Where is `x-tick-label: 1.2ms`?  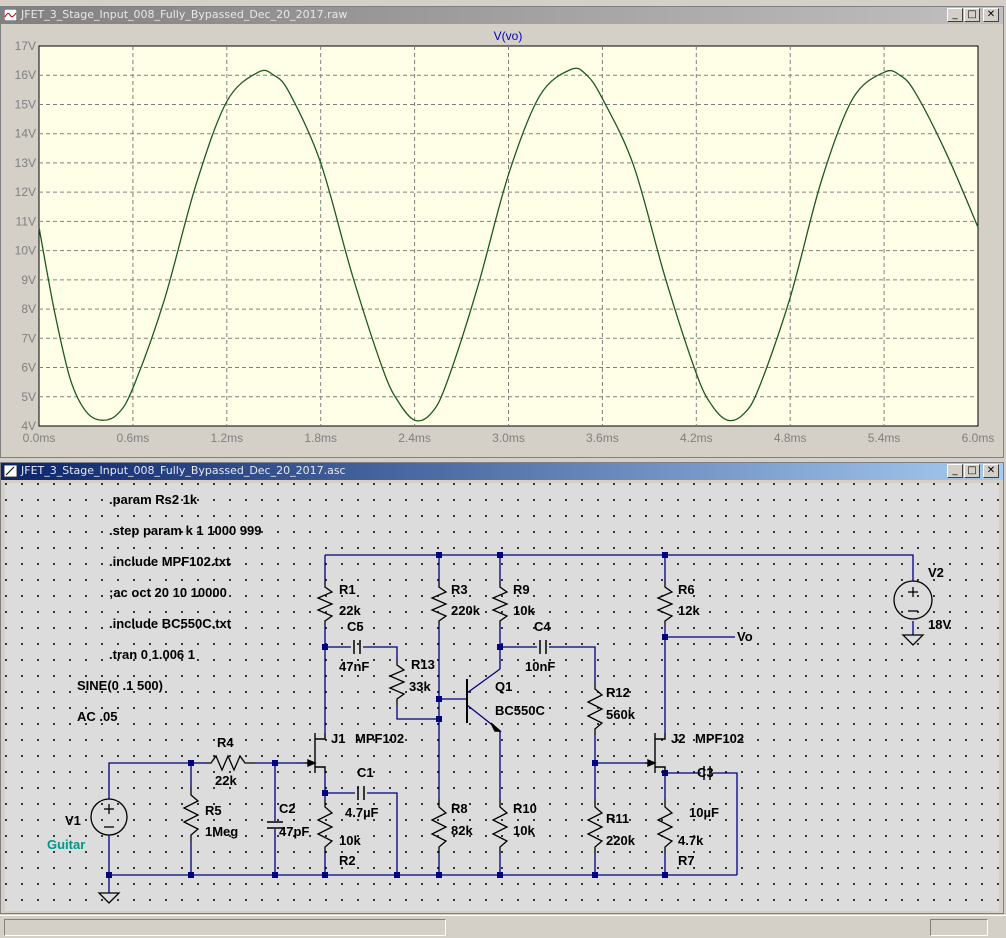 x-tick-label: 1.2ms is located at coordinates (226, 438).